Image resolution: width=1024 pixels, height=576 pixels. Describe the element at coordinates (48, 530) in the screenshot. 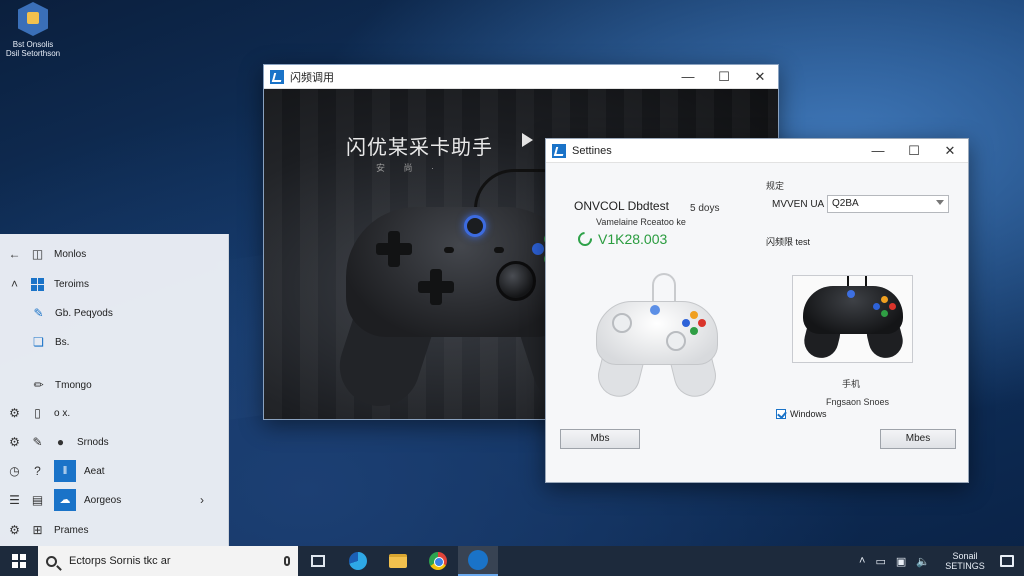

I see `start-menu-item-prames: ⚙ ⊞ Prames` at that location.